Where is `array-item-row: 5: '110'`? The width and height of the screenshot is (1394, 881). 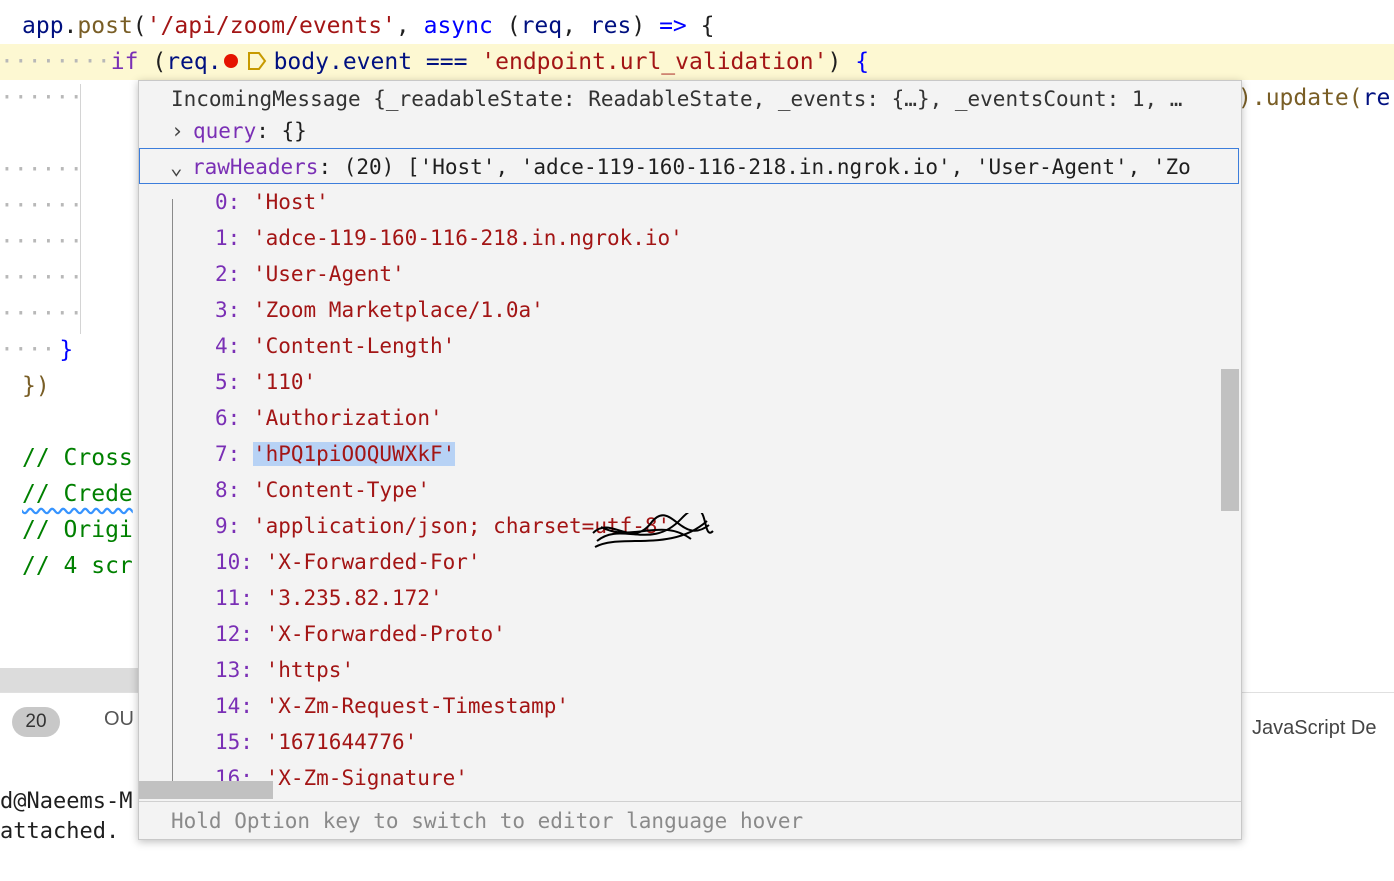
array-item-row: 5: '110' is located at coordinates (690, 382).